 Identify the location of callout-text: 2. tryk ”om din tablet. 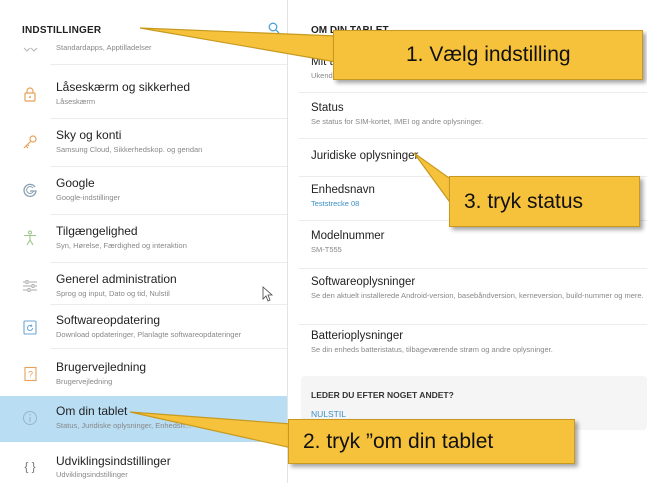
(398, 441).